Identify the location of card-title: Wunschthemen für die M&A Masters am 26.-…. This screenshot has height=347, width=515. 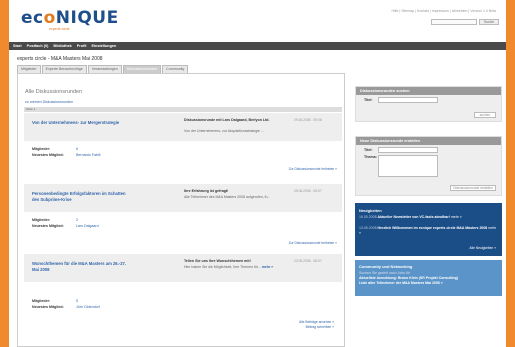
(79, 267).